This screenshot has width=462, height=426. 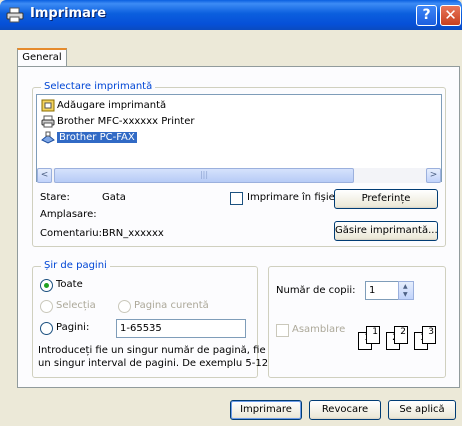 I want to click on cancel-button: Revocare, so click(x=345, y=410).